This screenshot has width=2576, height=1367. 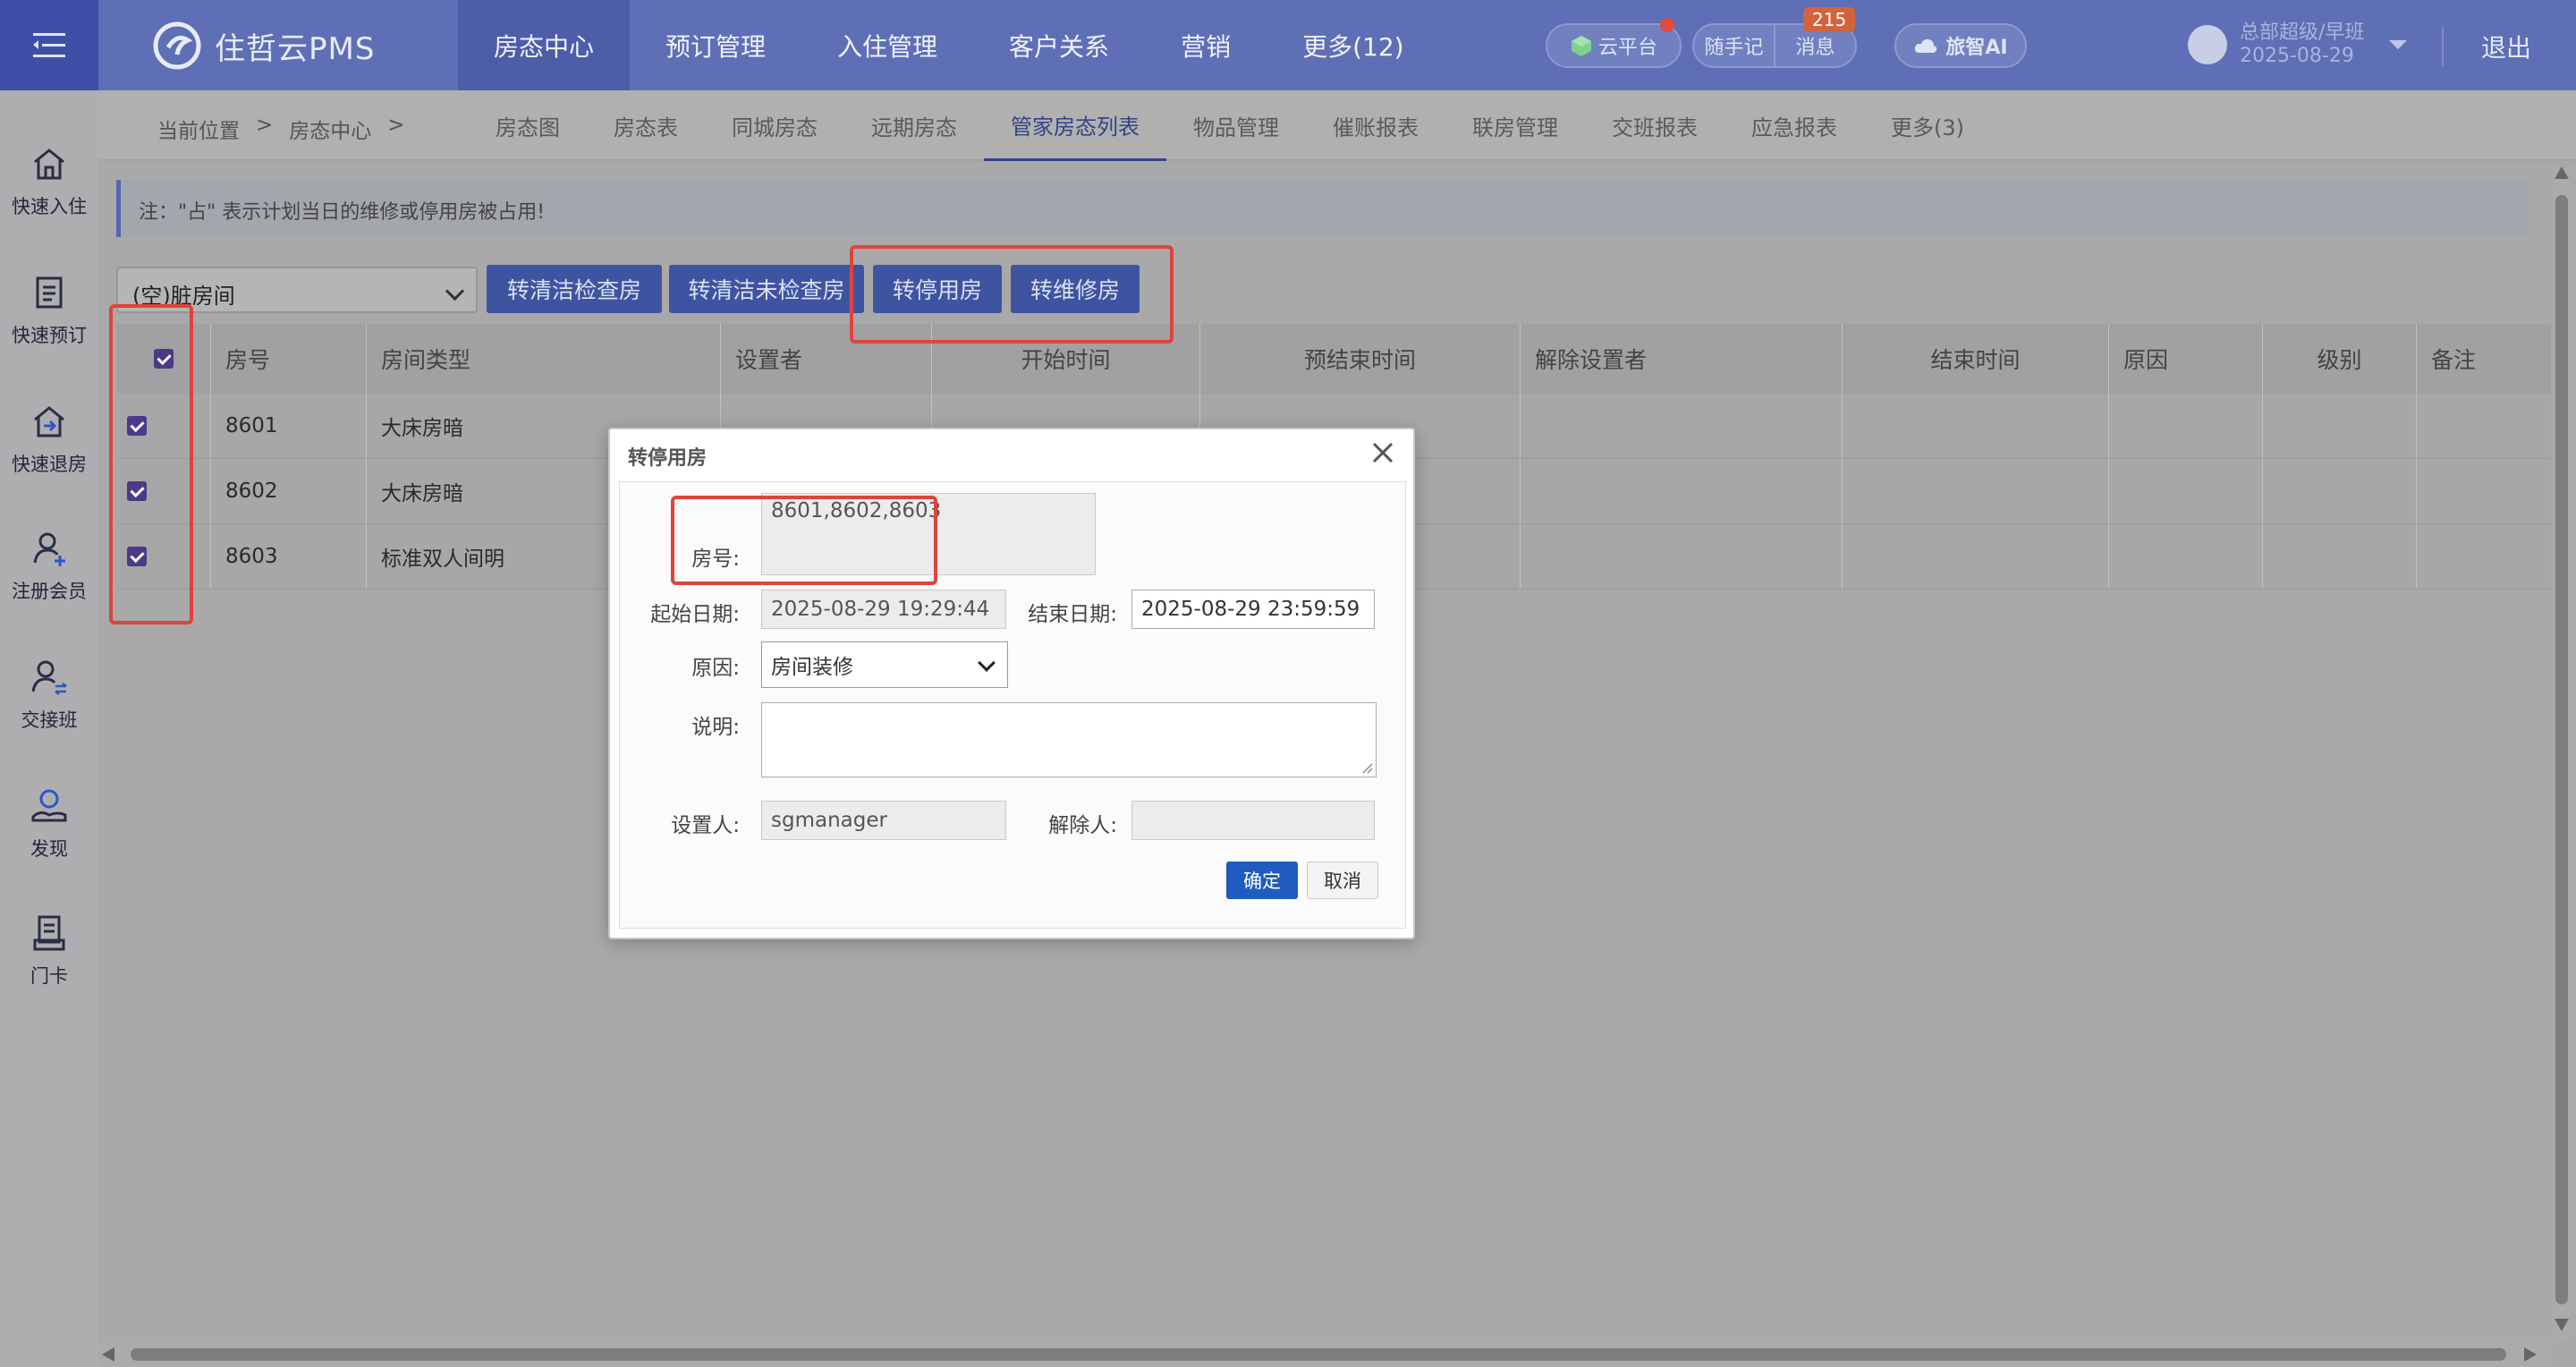 What do you see at coordinates (1082, 825) in the screenshot?
I see `releaser-label: 解除人:` at bounding box center [1082, 825].